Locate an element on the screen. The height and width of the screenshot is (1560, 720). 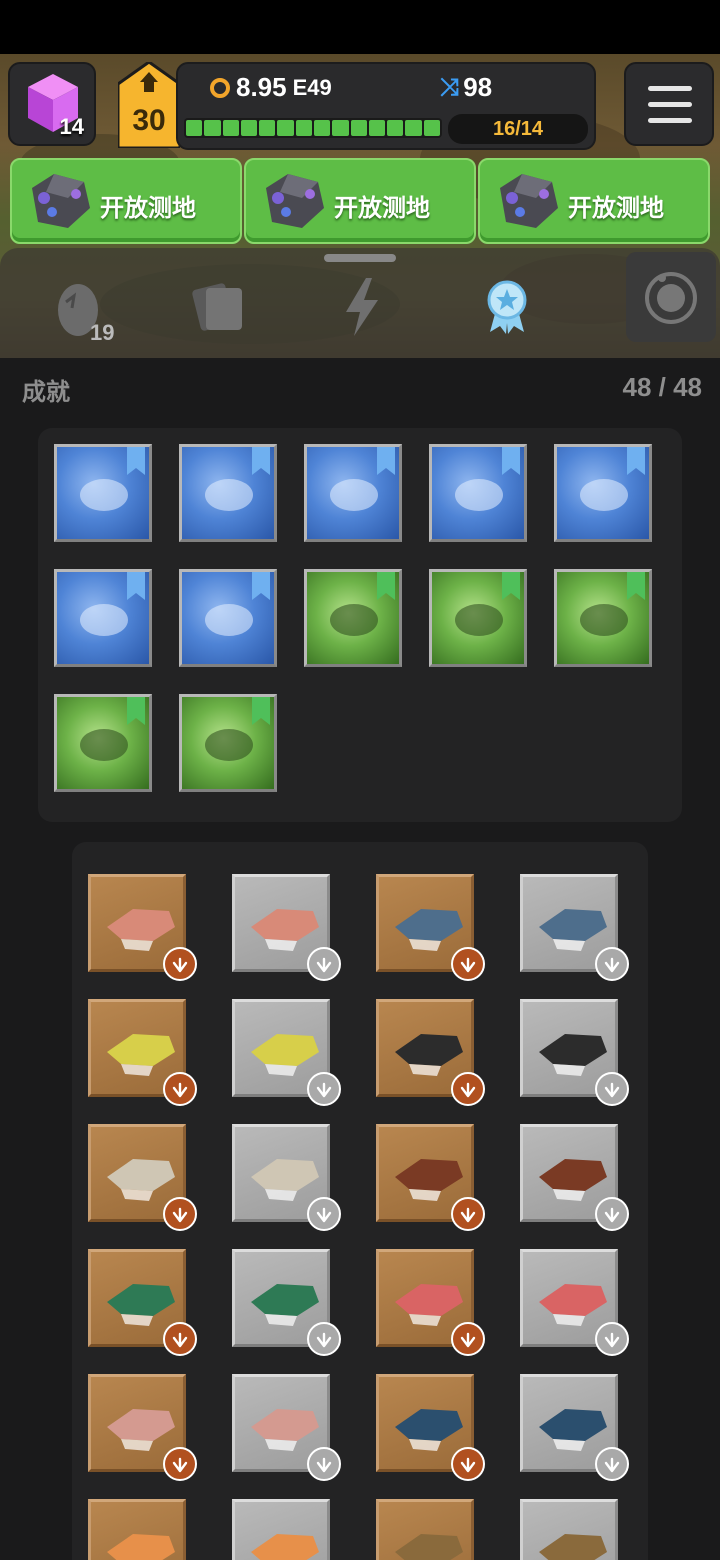
tab-boosts is located at coordinates (363, 307).